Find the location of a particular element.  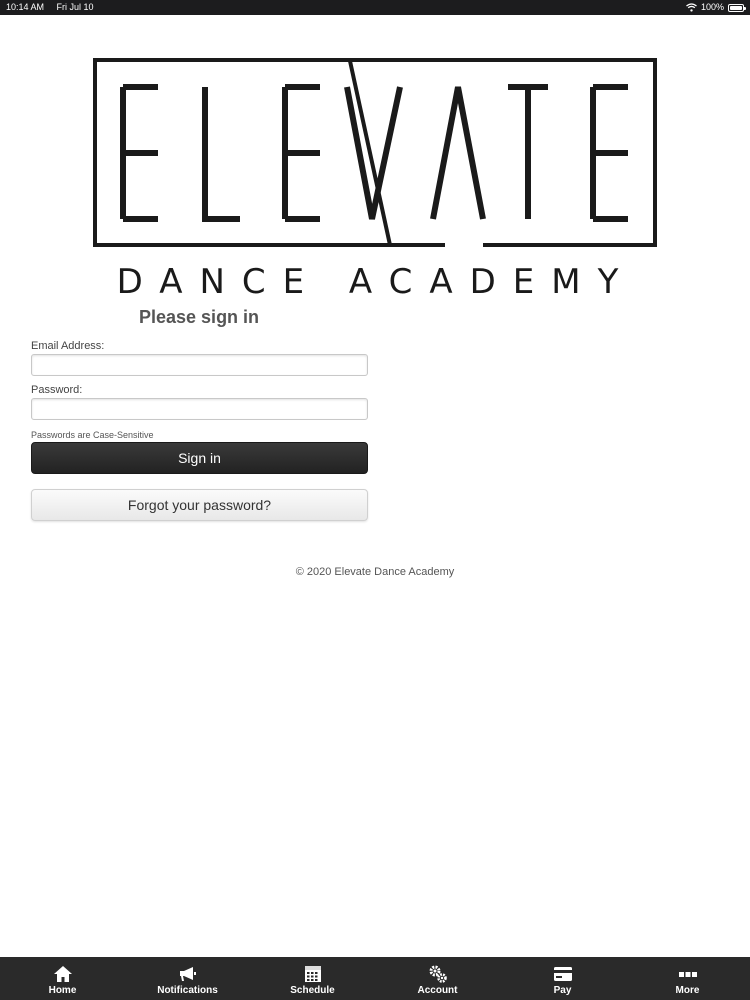

more-icon is located at coordinates (687, 974).